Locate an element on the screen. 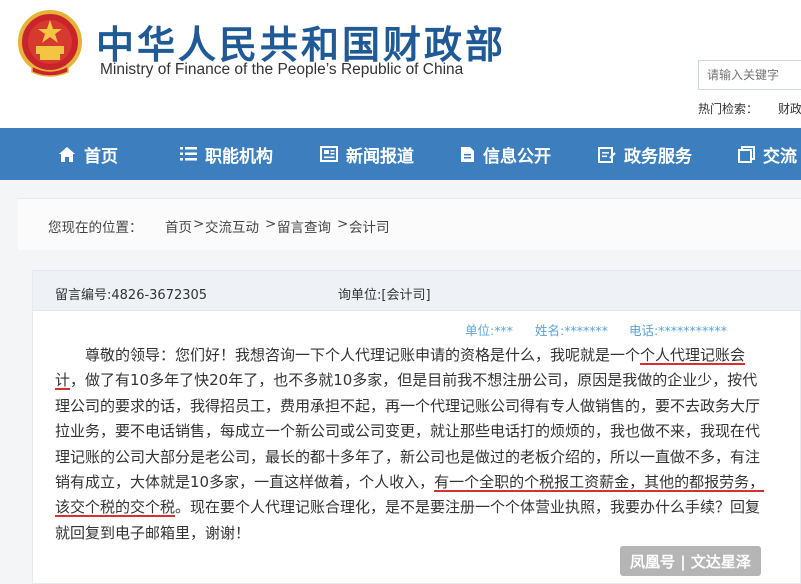 Image resolution: width=801 pixels, height=584 pixels. message-unit: 单位:*** is located at coordinates (489, 330).